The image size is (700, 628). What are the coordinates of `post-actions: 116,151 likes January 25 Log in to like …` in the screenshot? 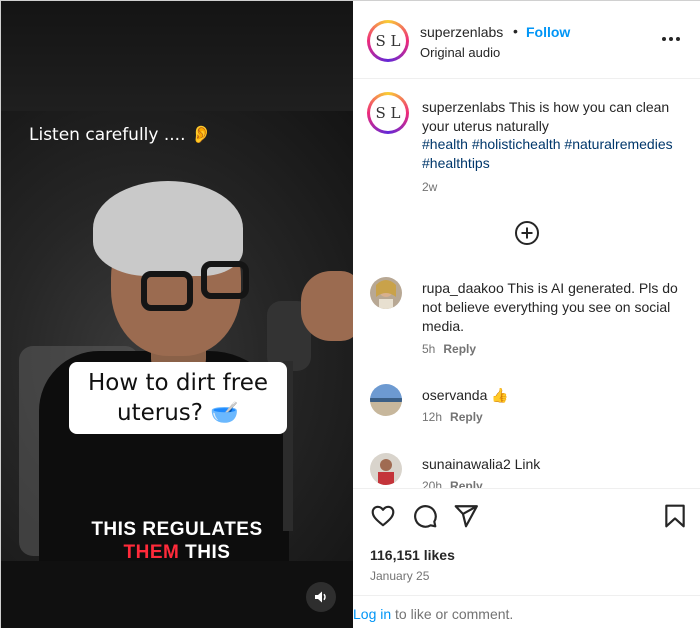 It's located at (526, 558).